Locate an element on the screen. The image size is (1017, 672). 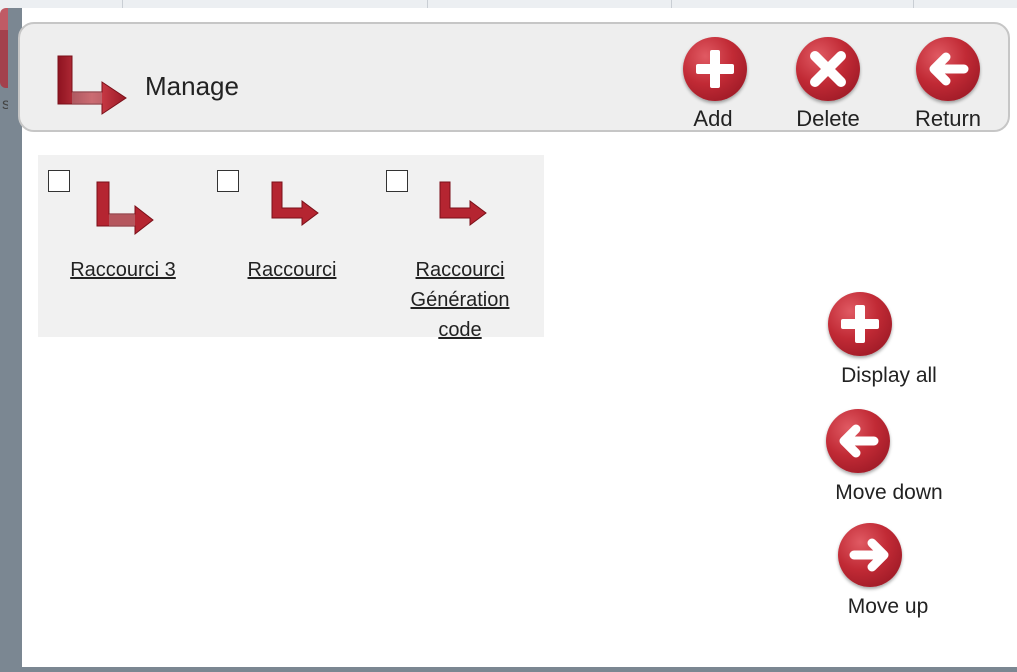
add-label: Add is located at coordinates (713, 118).